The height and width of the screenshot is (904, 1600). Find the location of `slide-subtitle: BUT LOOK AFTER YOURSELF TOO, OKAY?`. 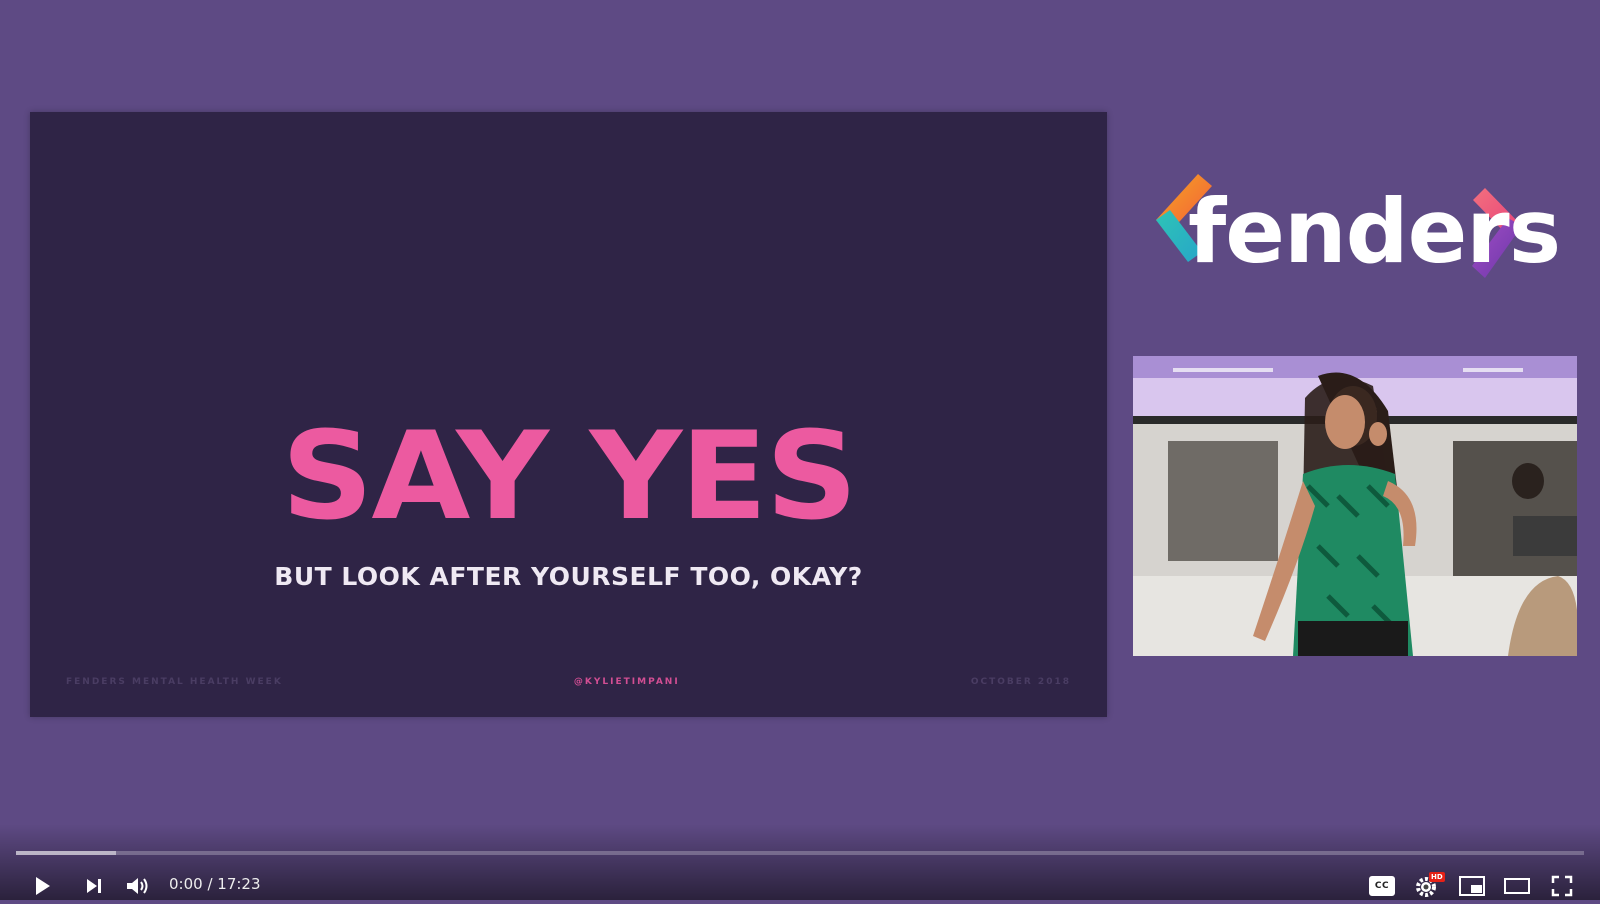

slide-subtitle: BUT LOOK AFTER YOURSELF TOO, OKAY? is located at coordinates (568, 576).